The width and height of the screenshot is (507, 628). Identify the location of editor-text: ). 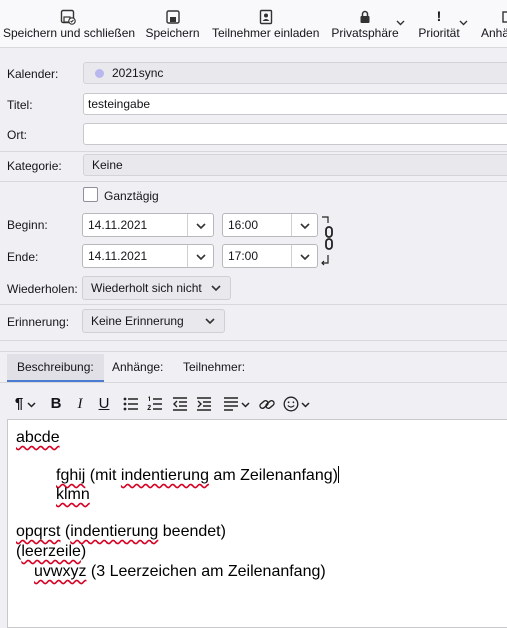
(83, 551).